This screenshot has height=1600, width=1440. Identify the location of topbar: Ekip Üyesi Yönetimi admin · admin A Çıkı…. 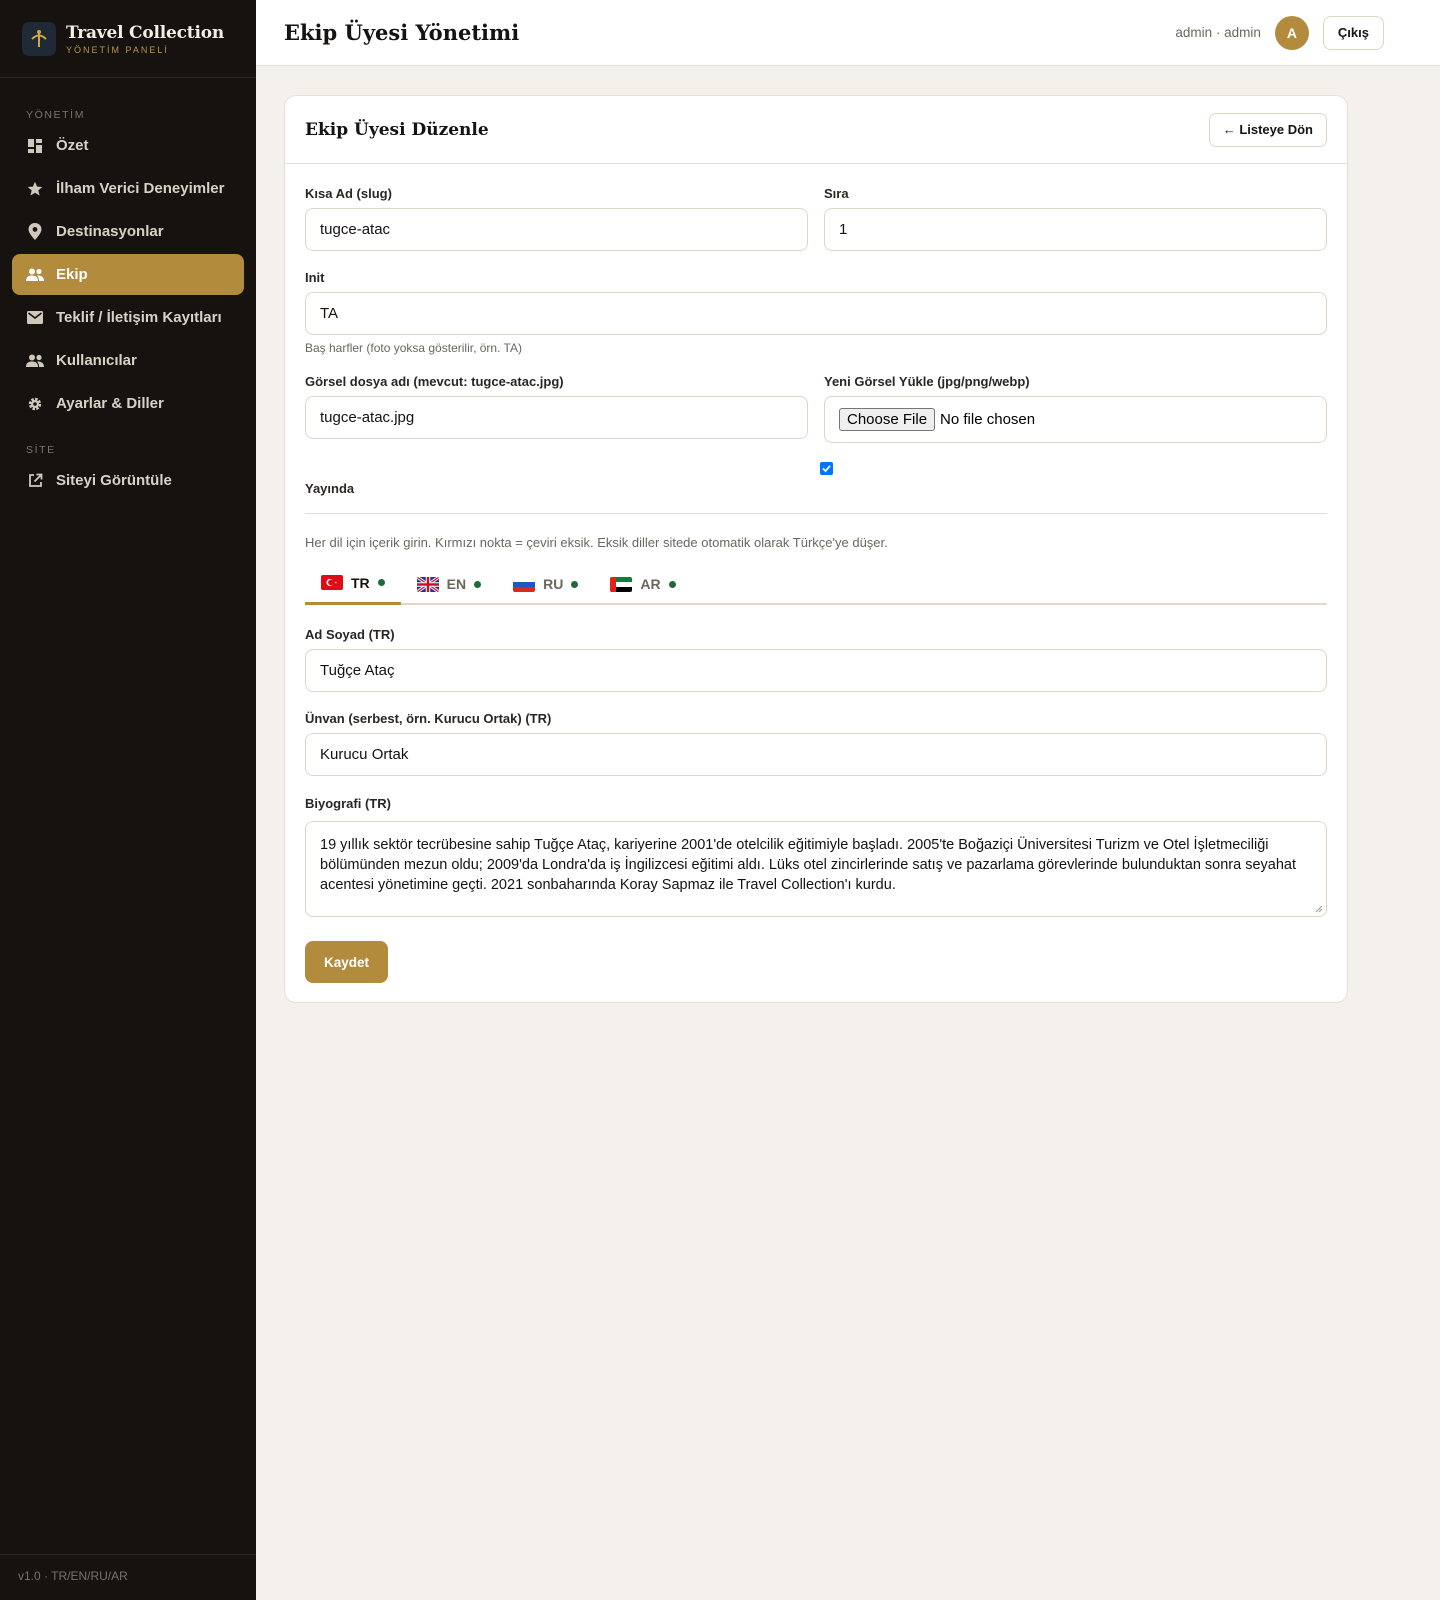
(848, 33).